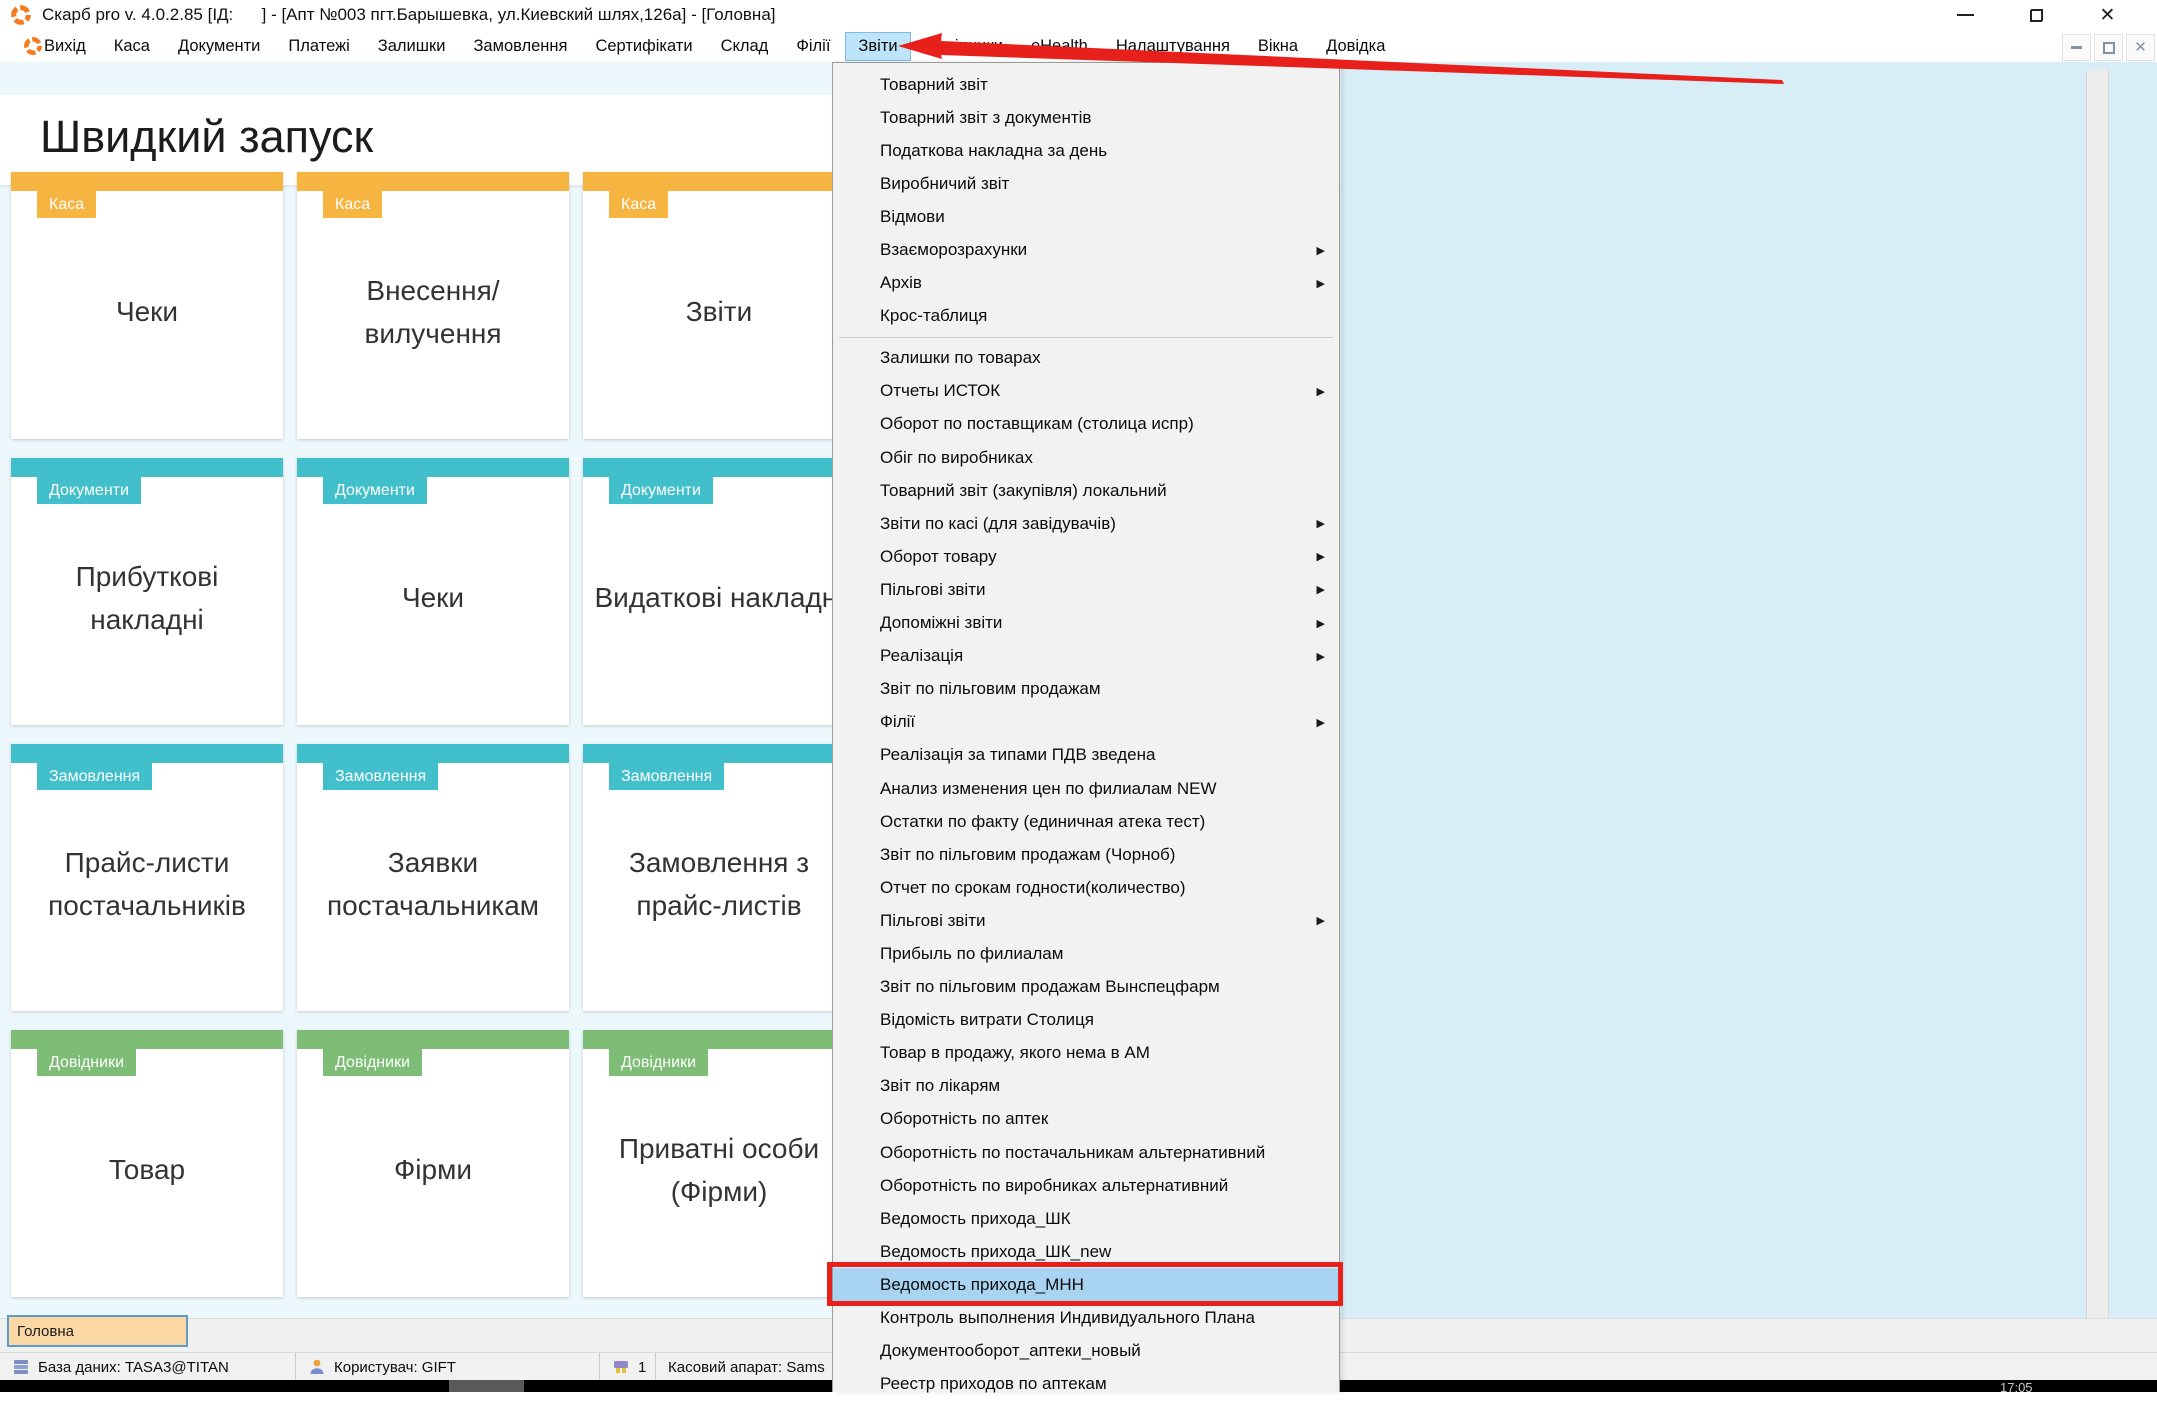  What do you see at coordinates (1086, 216) in the screenshot?
I see `dropdown-menu-item: Відмови ▶` at bounding box center [1086, 216].